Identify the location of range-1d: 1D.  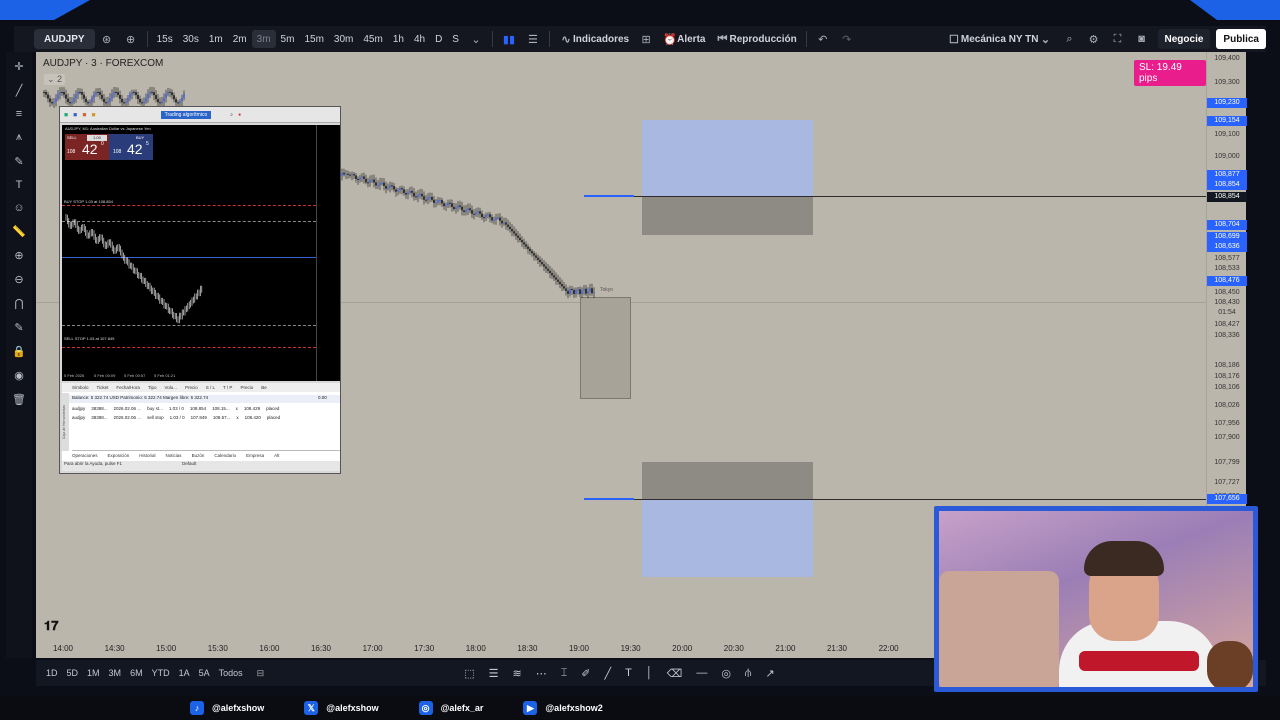
(52, 673).